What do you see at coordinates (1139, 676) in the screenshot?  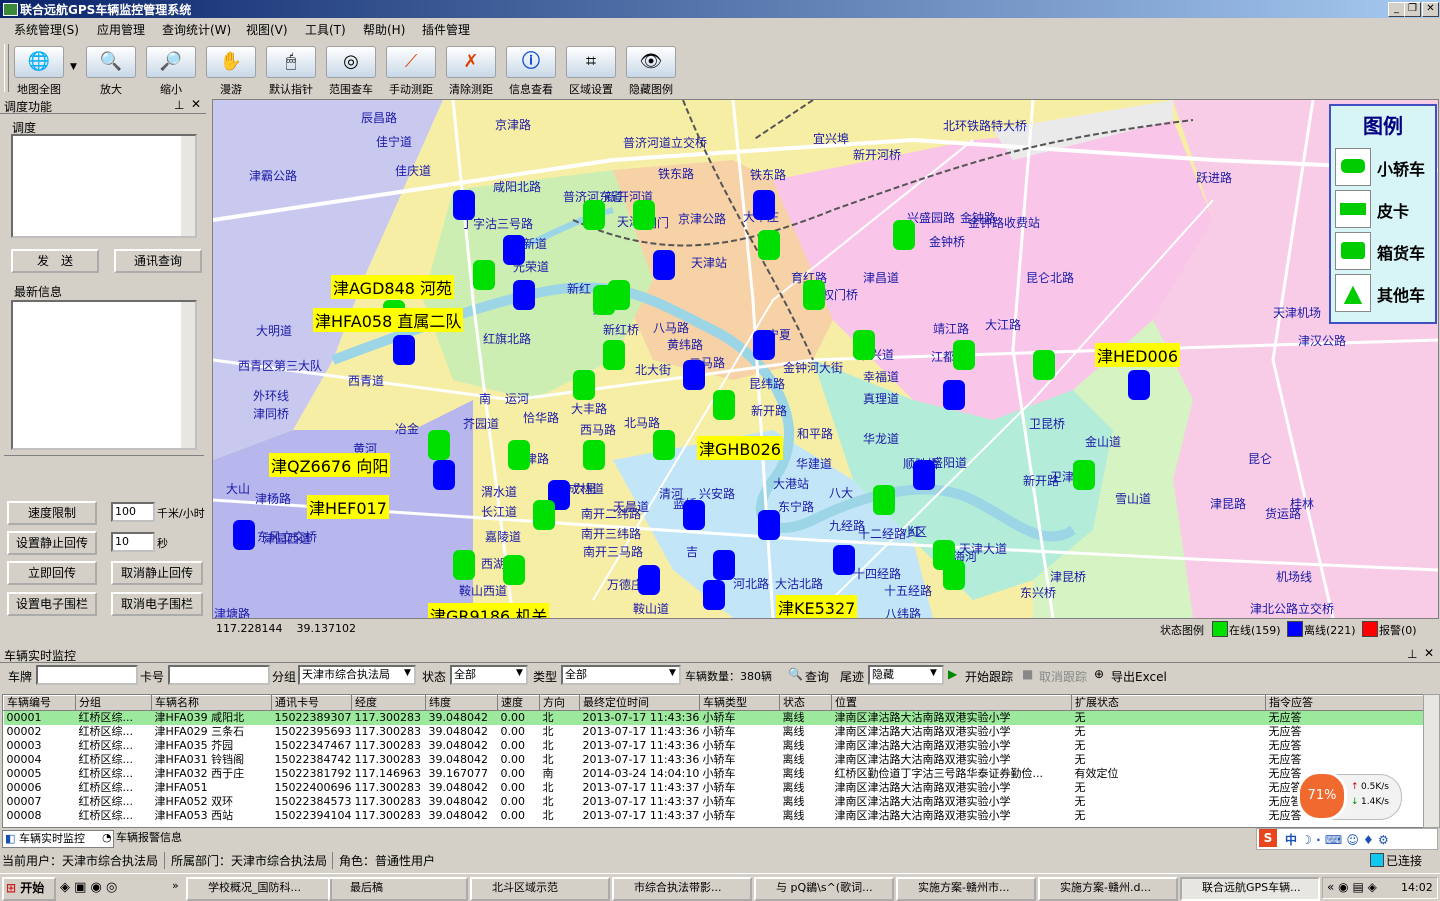 I see `export-excel-button: 导出Excel` at bounding box center [1139, 676].